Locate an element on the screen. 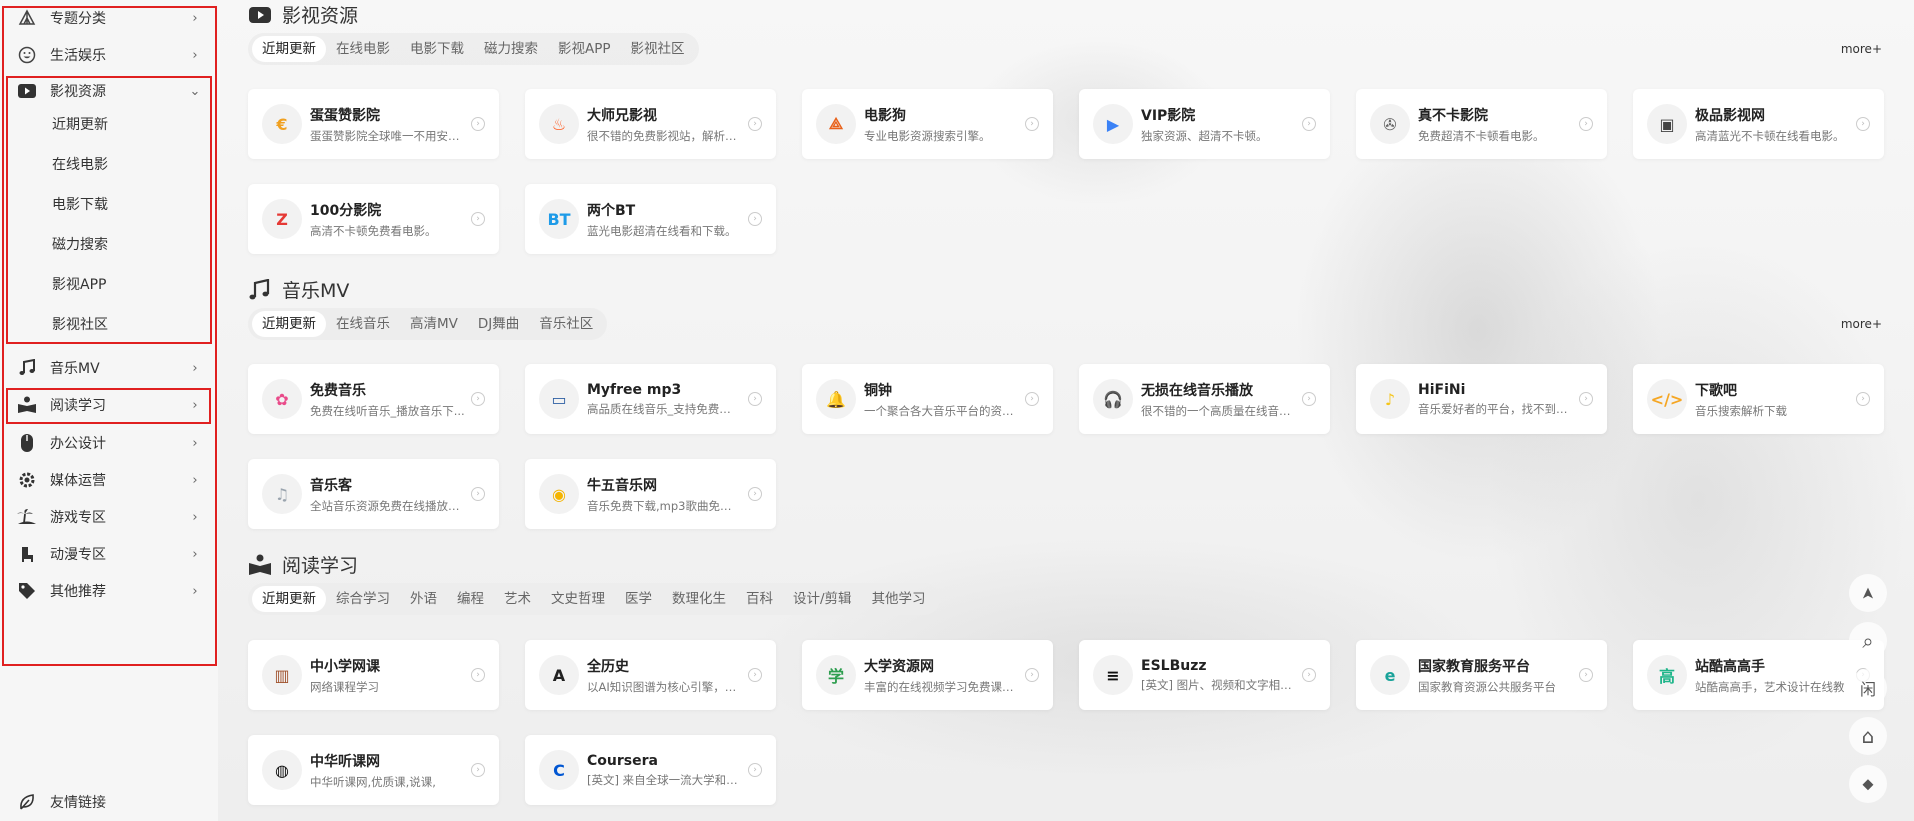 This screenshot has width=1914, height=821. site-card: € 蛋蛋赞影院 蛋蛋赞影院全球唯一不用安装... › is located at coordinates (373, 124).